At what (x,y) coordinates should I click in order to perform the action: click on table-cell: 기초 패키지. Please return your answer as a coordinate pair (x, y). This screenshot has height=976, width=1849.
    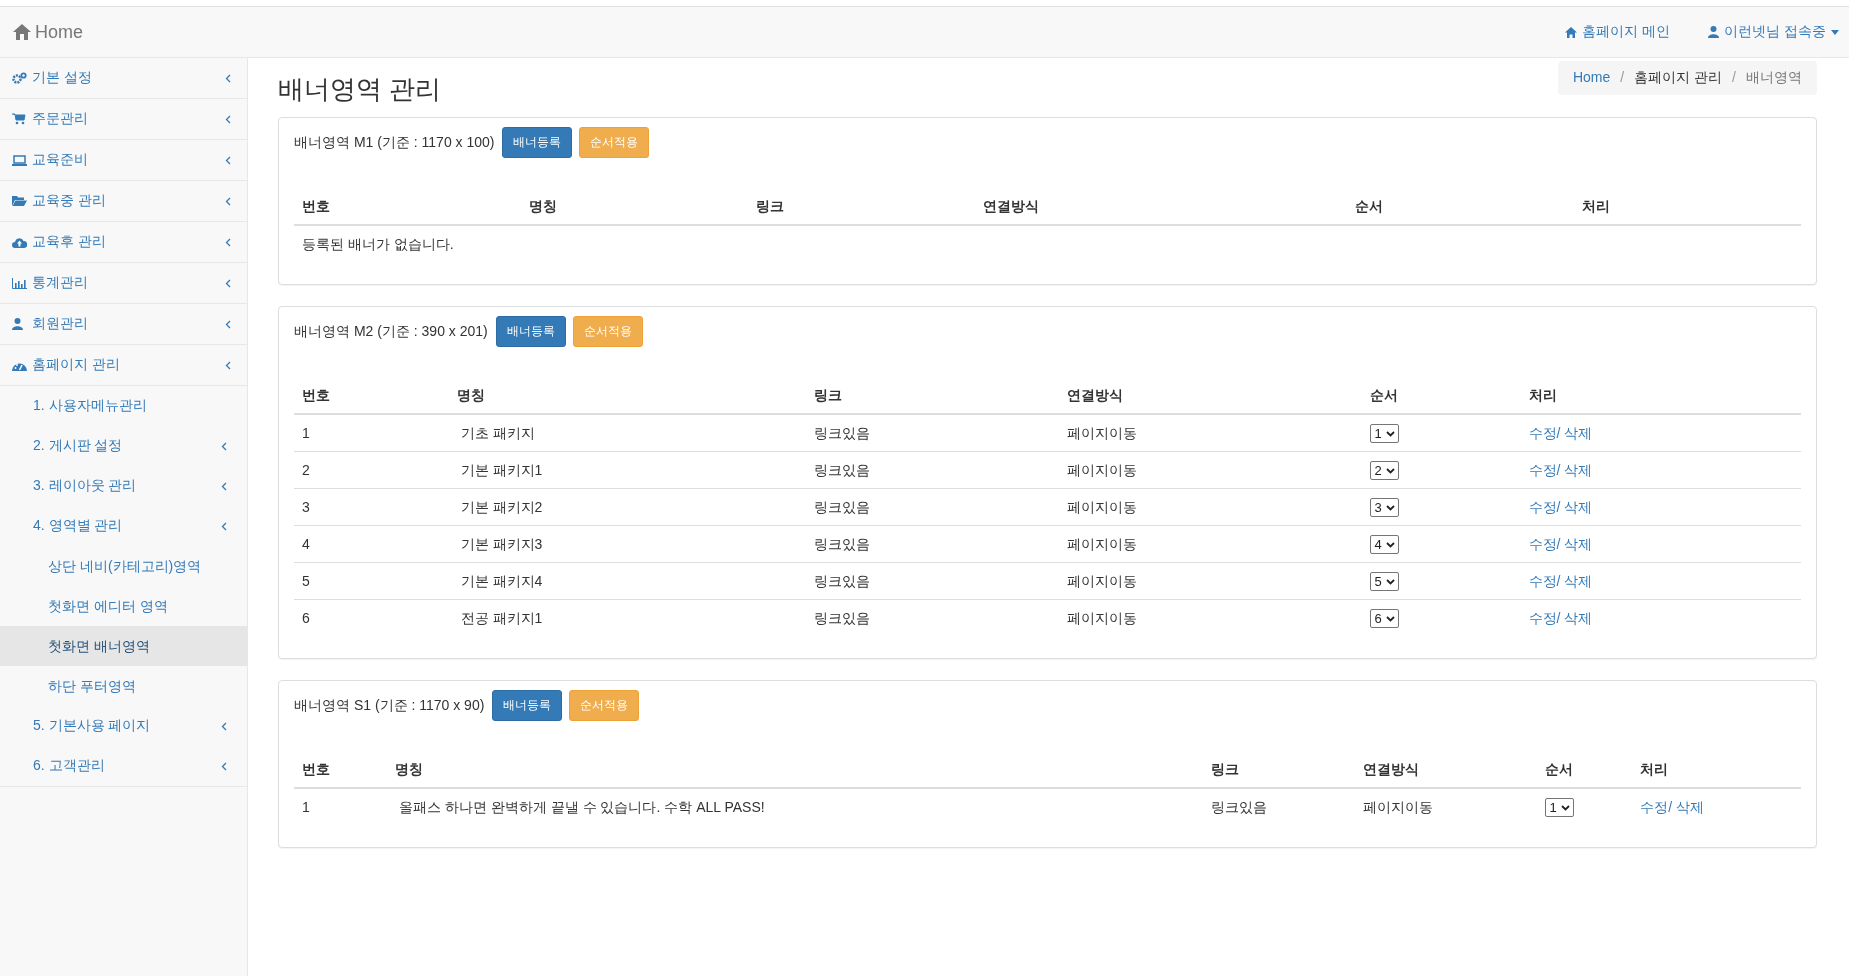
    Looking at the image, I should click on (627, 433).